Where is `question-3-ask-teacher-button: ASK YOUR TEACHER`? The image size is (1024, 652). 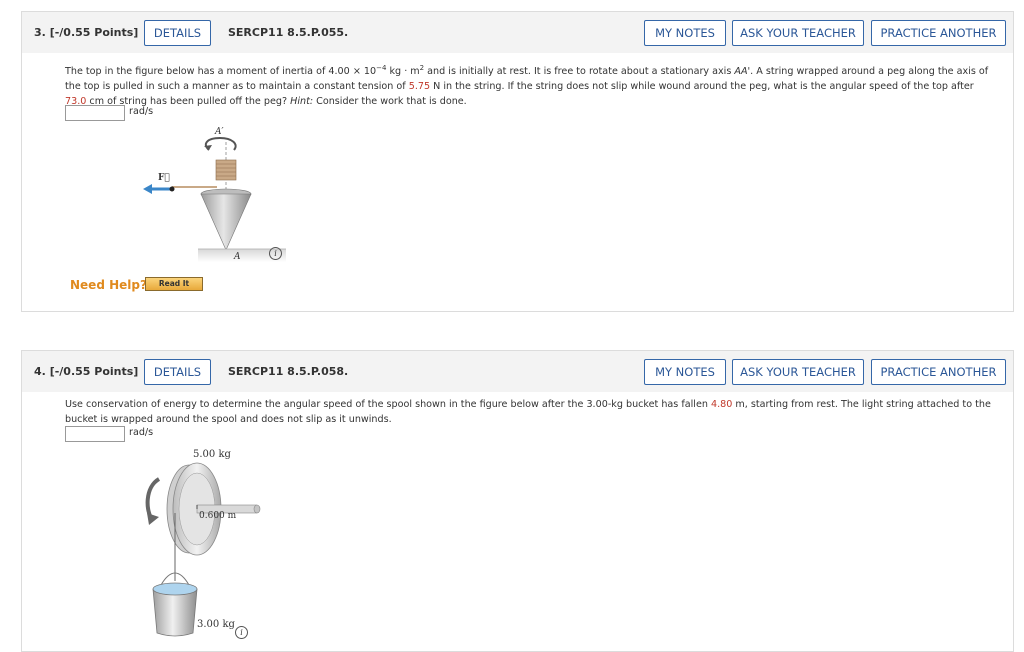 question-3-ask-teacher-button: ASK YOUR TEACHER is located at coordinates (798, 33).